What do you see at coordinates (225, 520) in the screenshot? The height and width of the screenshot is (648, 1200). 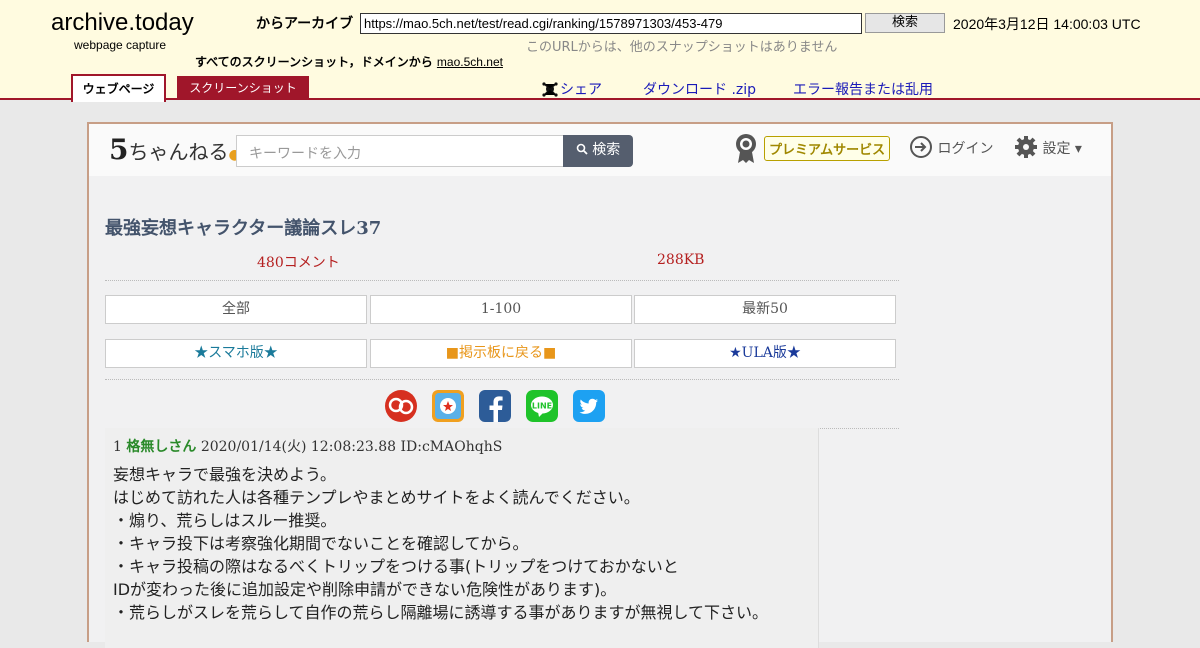 I see `post-line: ・煽り、荒らしはスルー推奨。` at bounding box center [225, 520].